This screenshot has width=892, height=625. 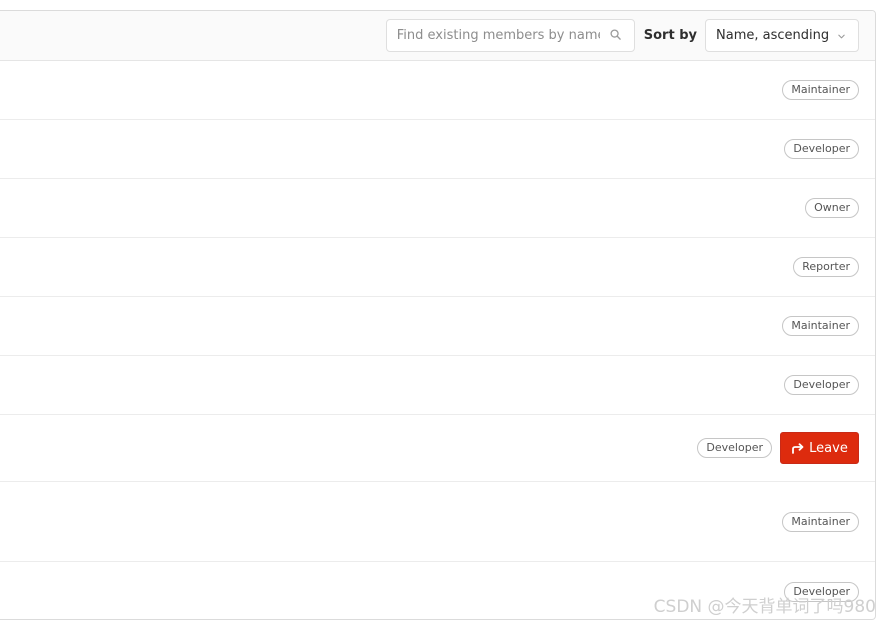 What do you see at coordinates (437, 448) in the screenshot?
I see `member-row-current-user: Developer Leave` at bounding box center [437, 448].